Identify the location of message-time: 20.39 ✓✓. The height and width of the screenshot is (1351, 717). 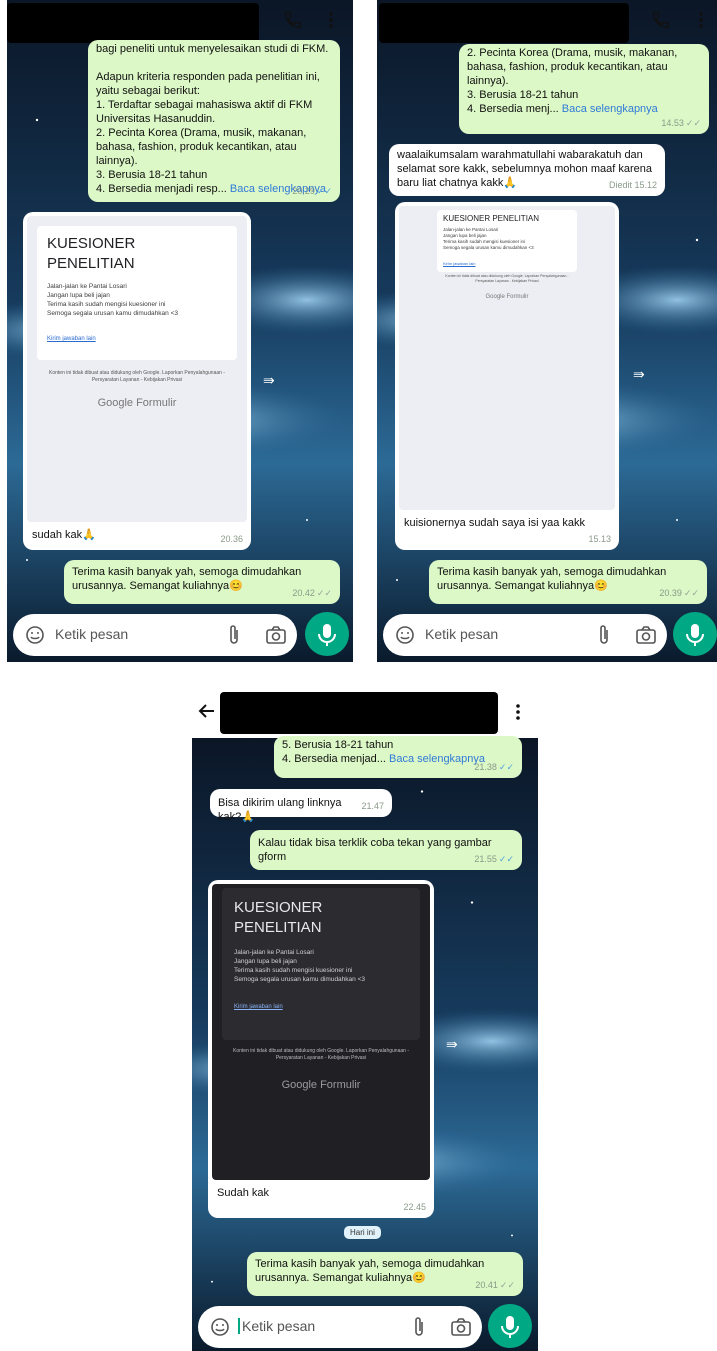
(679, 593).